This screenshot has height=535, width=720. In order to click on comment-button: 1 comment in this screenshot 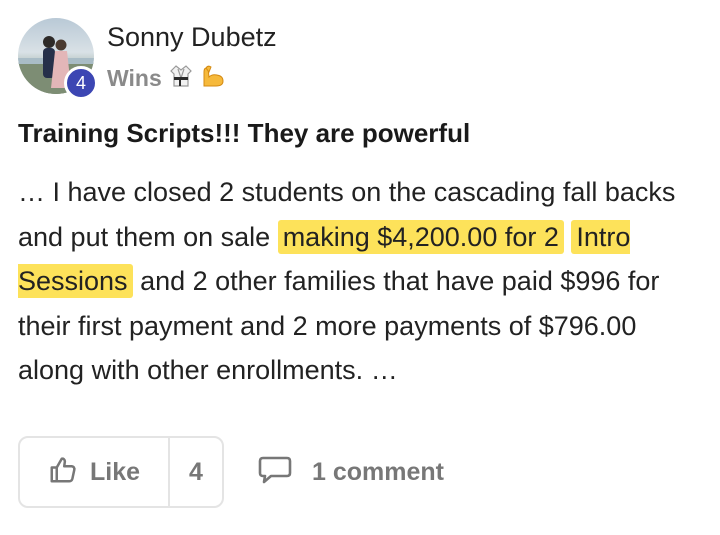, I will do `click(351, 472)`.